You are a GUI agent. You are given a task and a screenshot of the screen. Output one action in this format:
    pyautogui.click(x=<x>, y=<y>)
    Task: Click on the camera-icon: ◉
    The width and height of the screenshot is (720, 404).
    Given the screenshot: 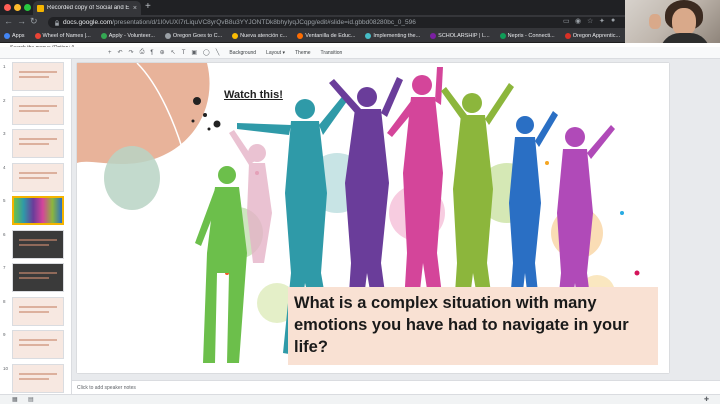 What is the action you would take?
    pyautogui.click(x=578, y=21)
    